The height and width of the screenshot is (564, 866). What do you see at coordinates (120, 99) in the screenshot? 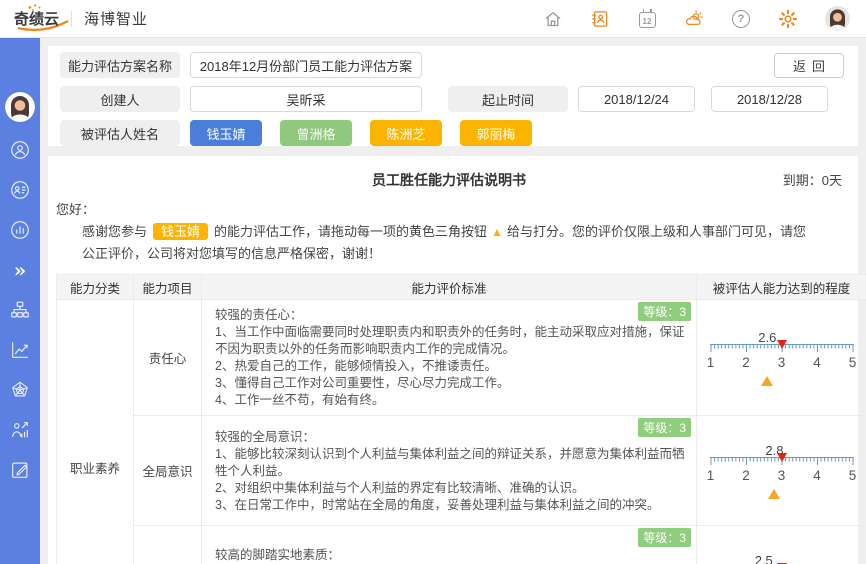
I see `creator-label: 创建人` at bounding box center [120, 99].